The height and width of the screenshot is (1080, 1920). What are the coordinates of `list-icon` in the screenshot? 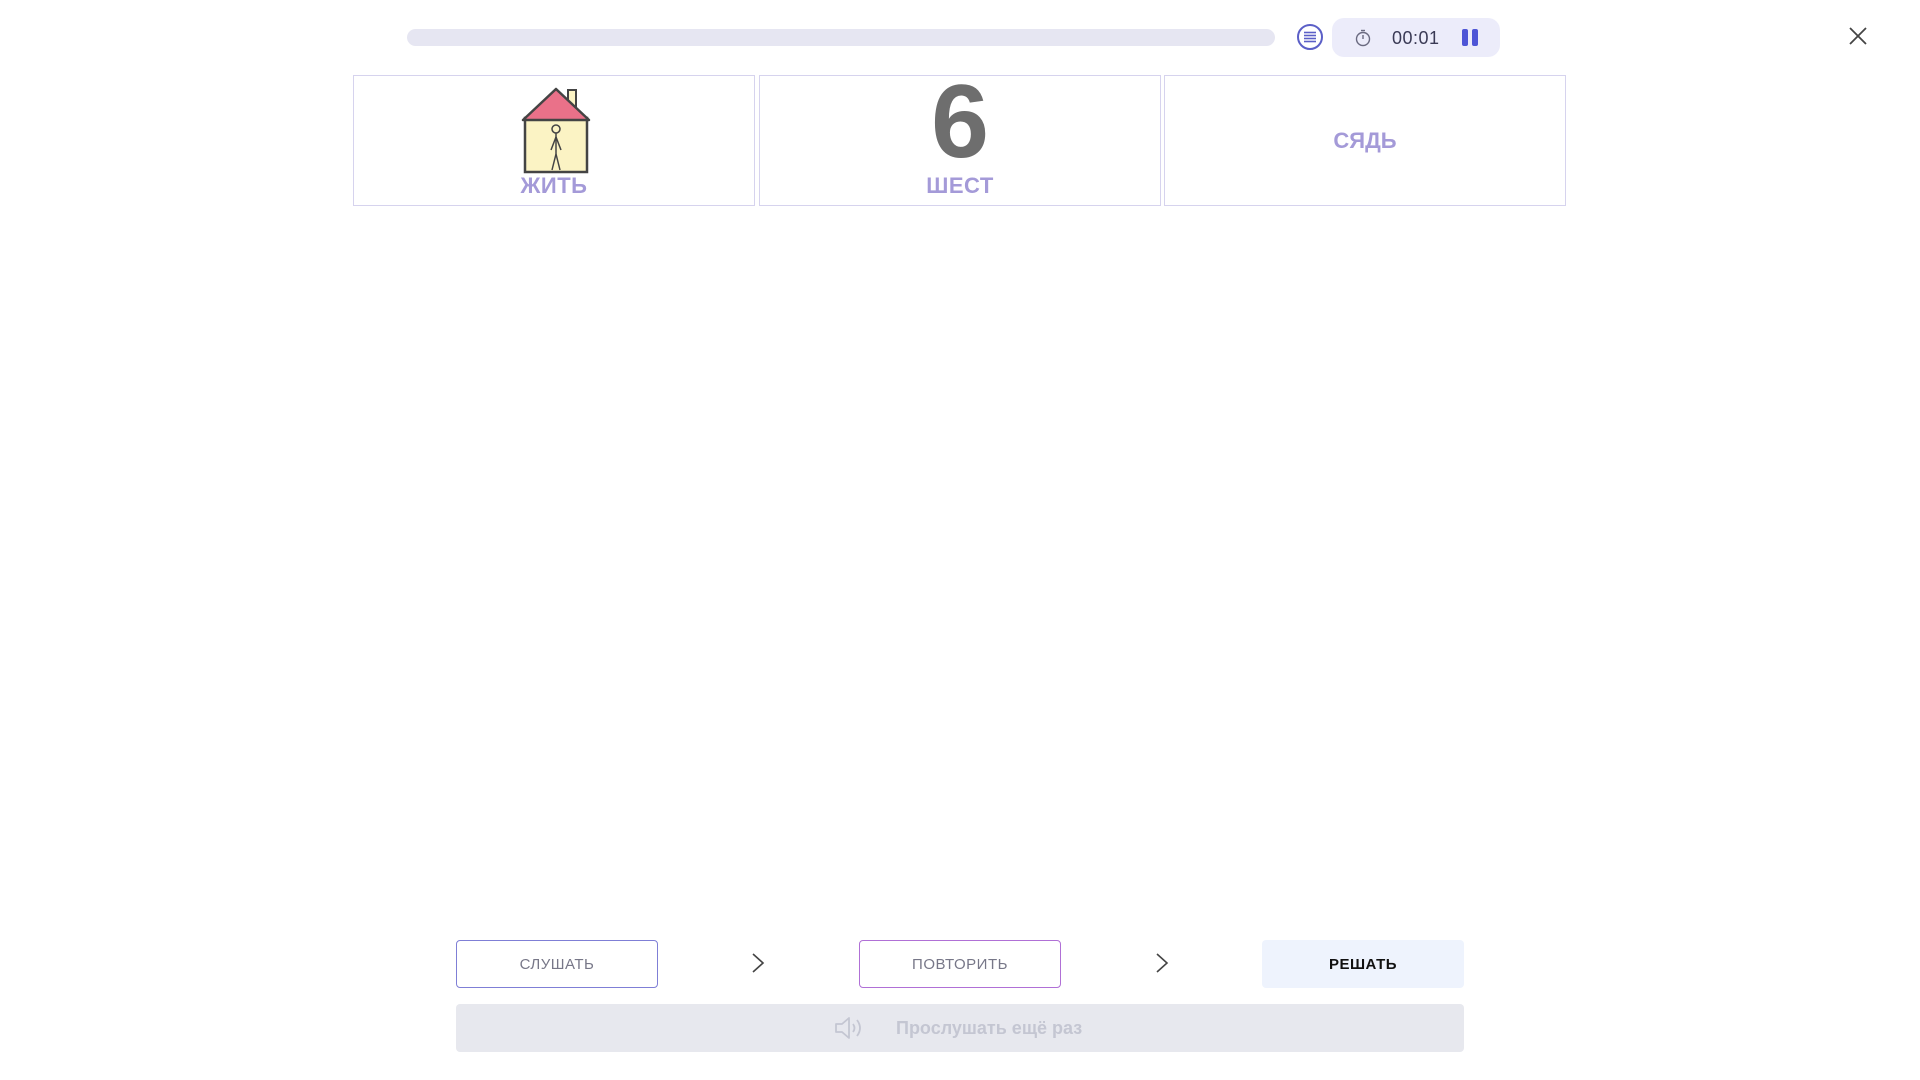 It's located at (1310, 37).